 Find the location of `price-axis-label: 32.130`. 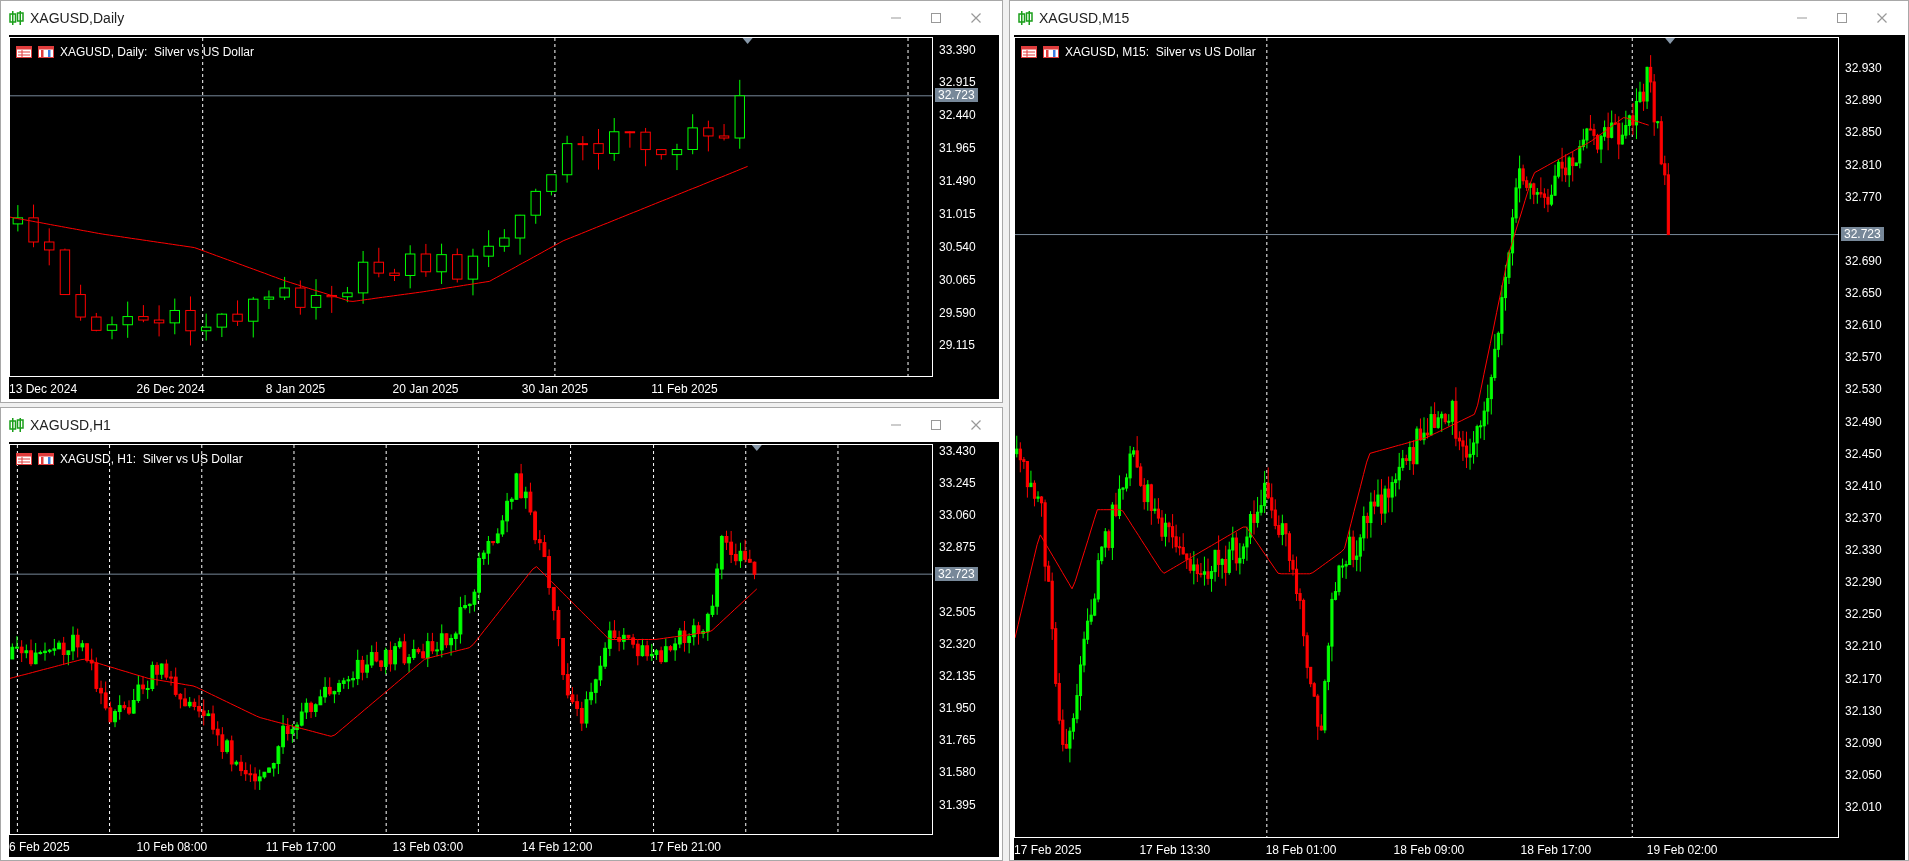

price-axis-label: 32.130 is located at coordinates (1863, 710).